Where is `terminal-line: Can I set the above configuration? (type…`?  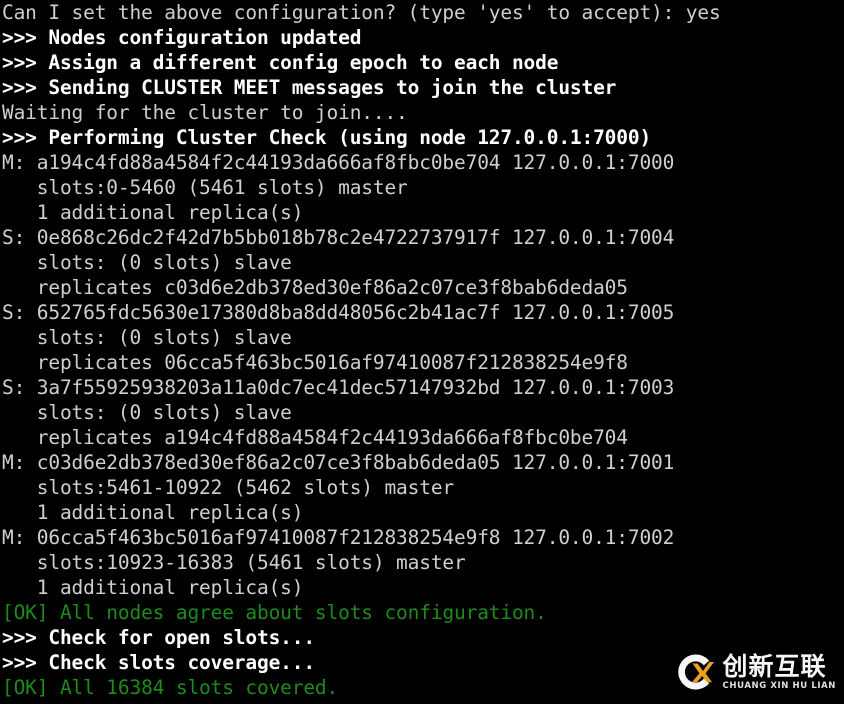
terminal-line: Can I set the above configuration? (type… is located at coordinates (361, 12).